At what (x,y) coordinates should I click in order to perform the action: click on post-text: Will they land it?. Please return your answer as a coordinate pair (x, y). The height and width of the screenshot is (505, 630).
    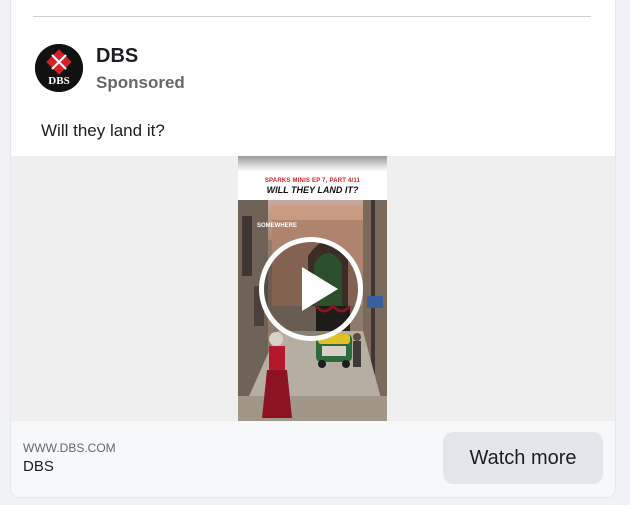
    Looking at the image, I should click on (103, 130).